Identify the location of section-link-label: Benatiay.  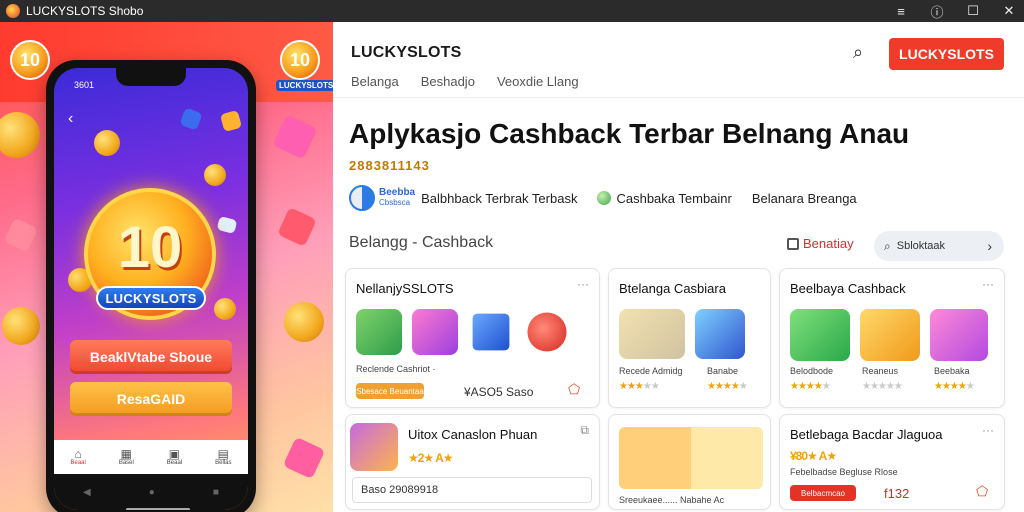
(828, 243).